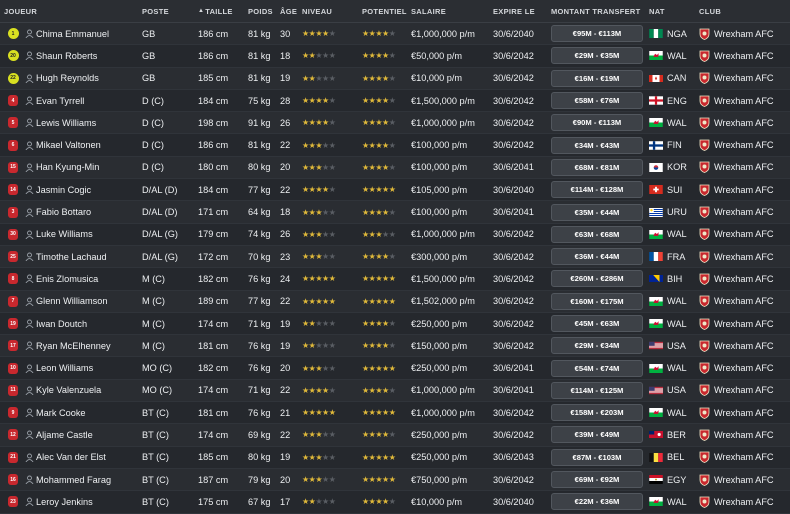 The image size is (790, 514). I want to click on player-name: Aljame Castle, so click(89, 435).